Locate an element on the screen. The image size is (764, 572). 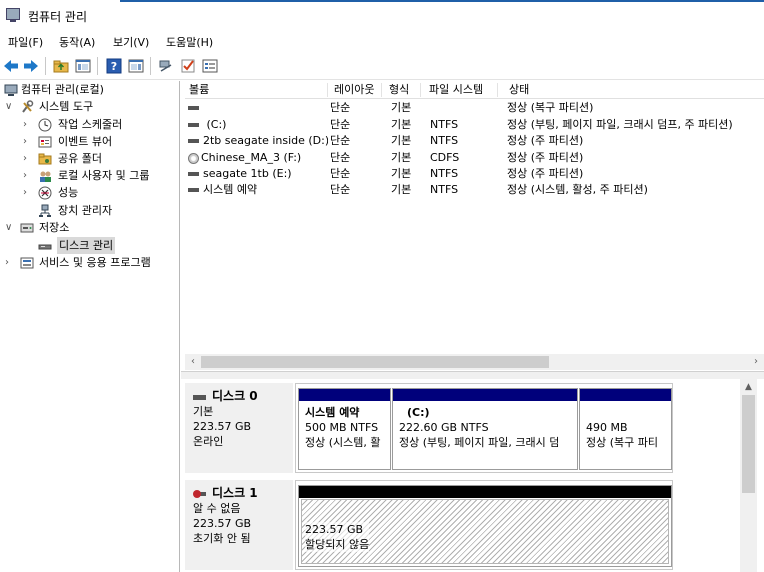
partition-size: 490 MB is located at coordinates (607, 427).